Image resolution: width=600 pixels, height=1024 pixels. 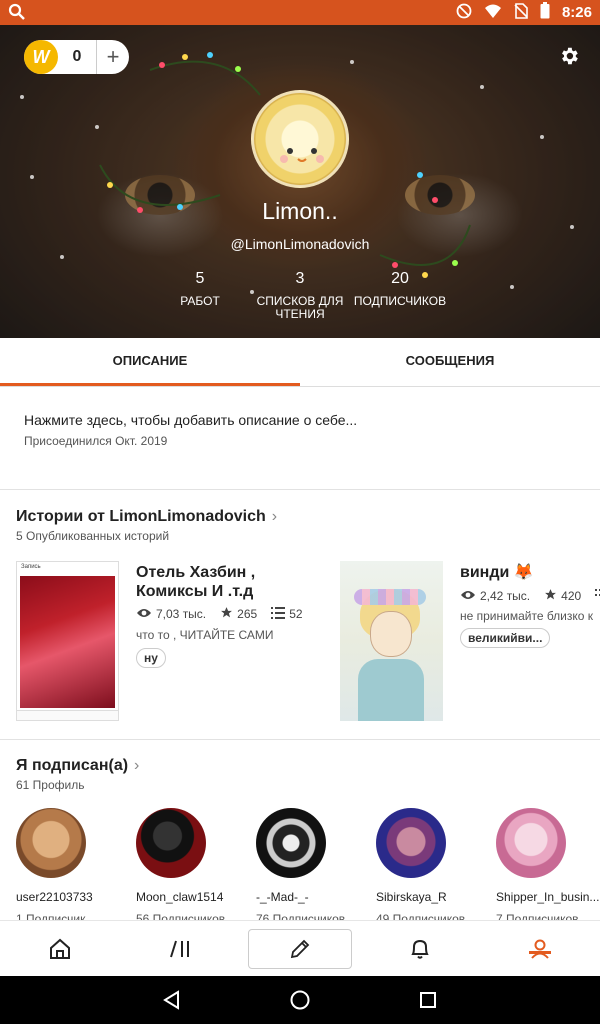 I want to click on profile-icon, so click(x=540, y=949).